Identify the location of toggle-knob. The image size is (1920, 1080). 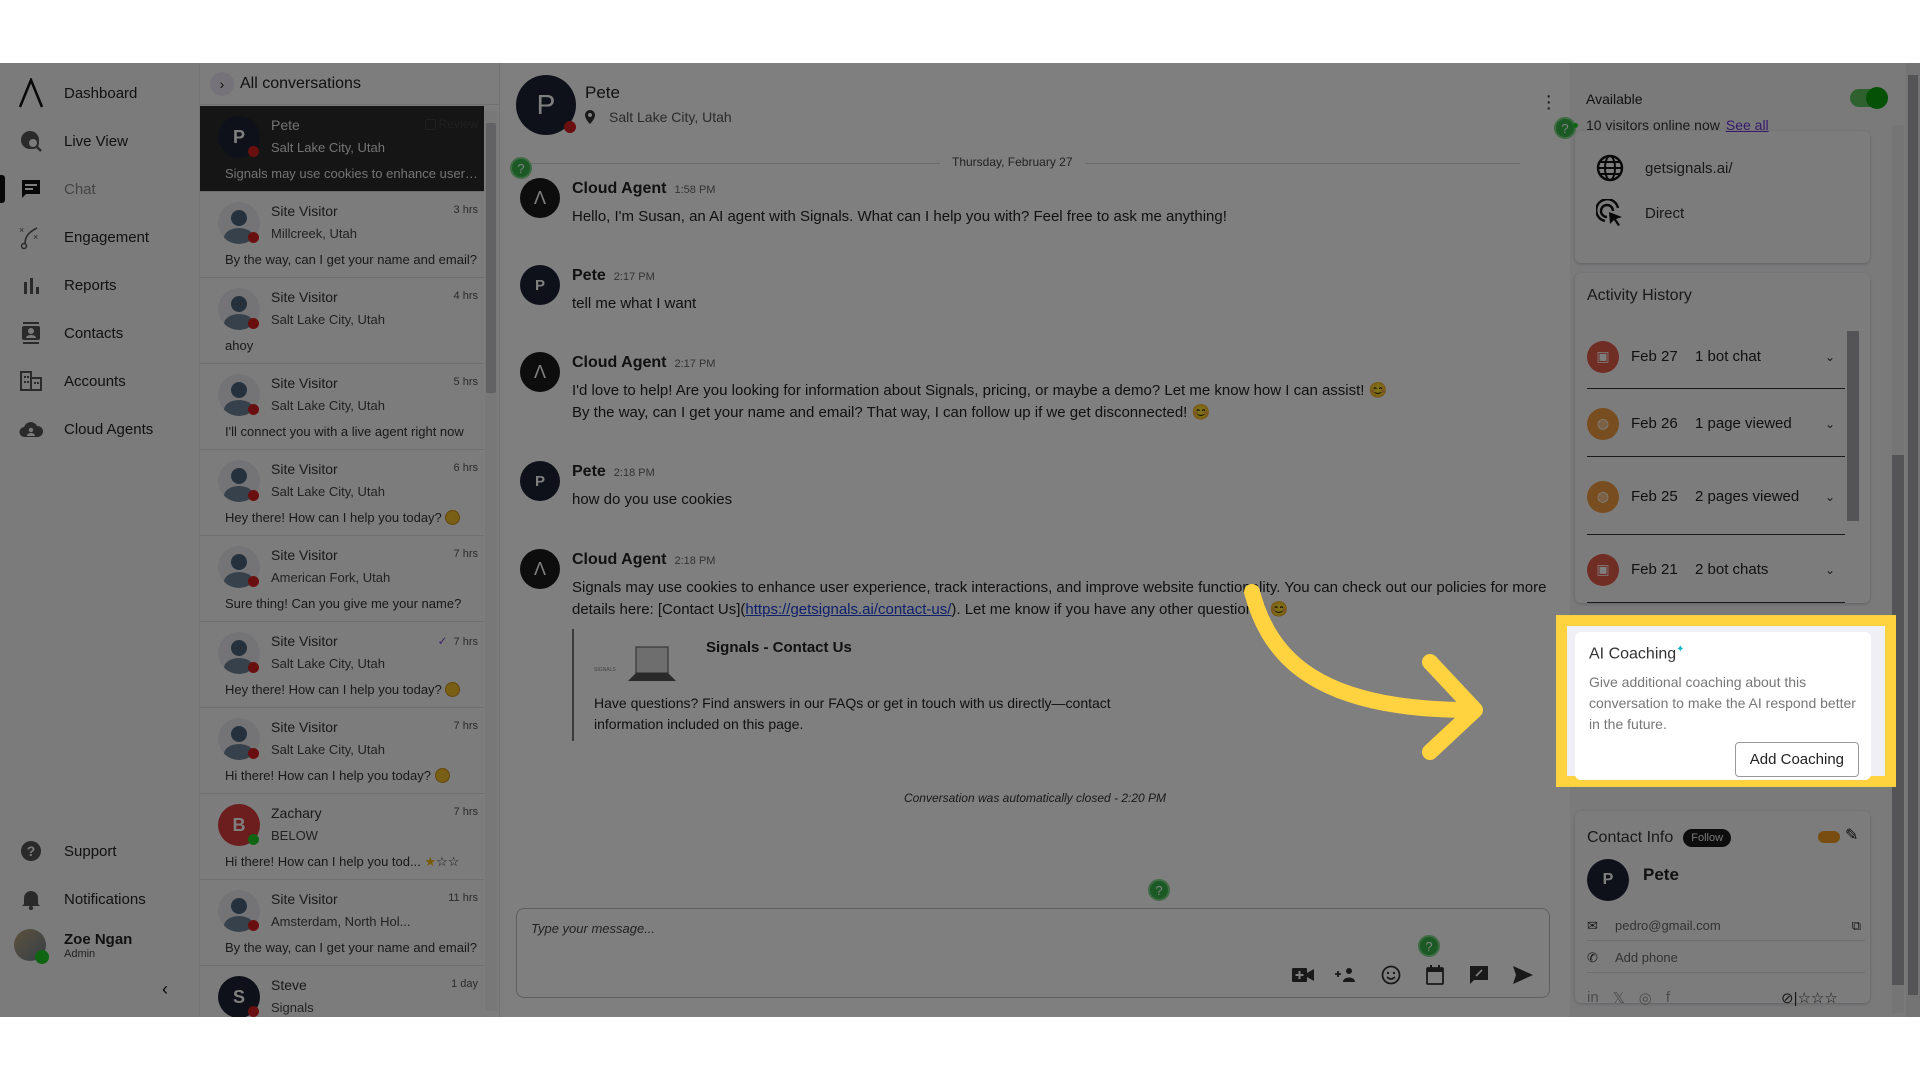
(1877, 98).